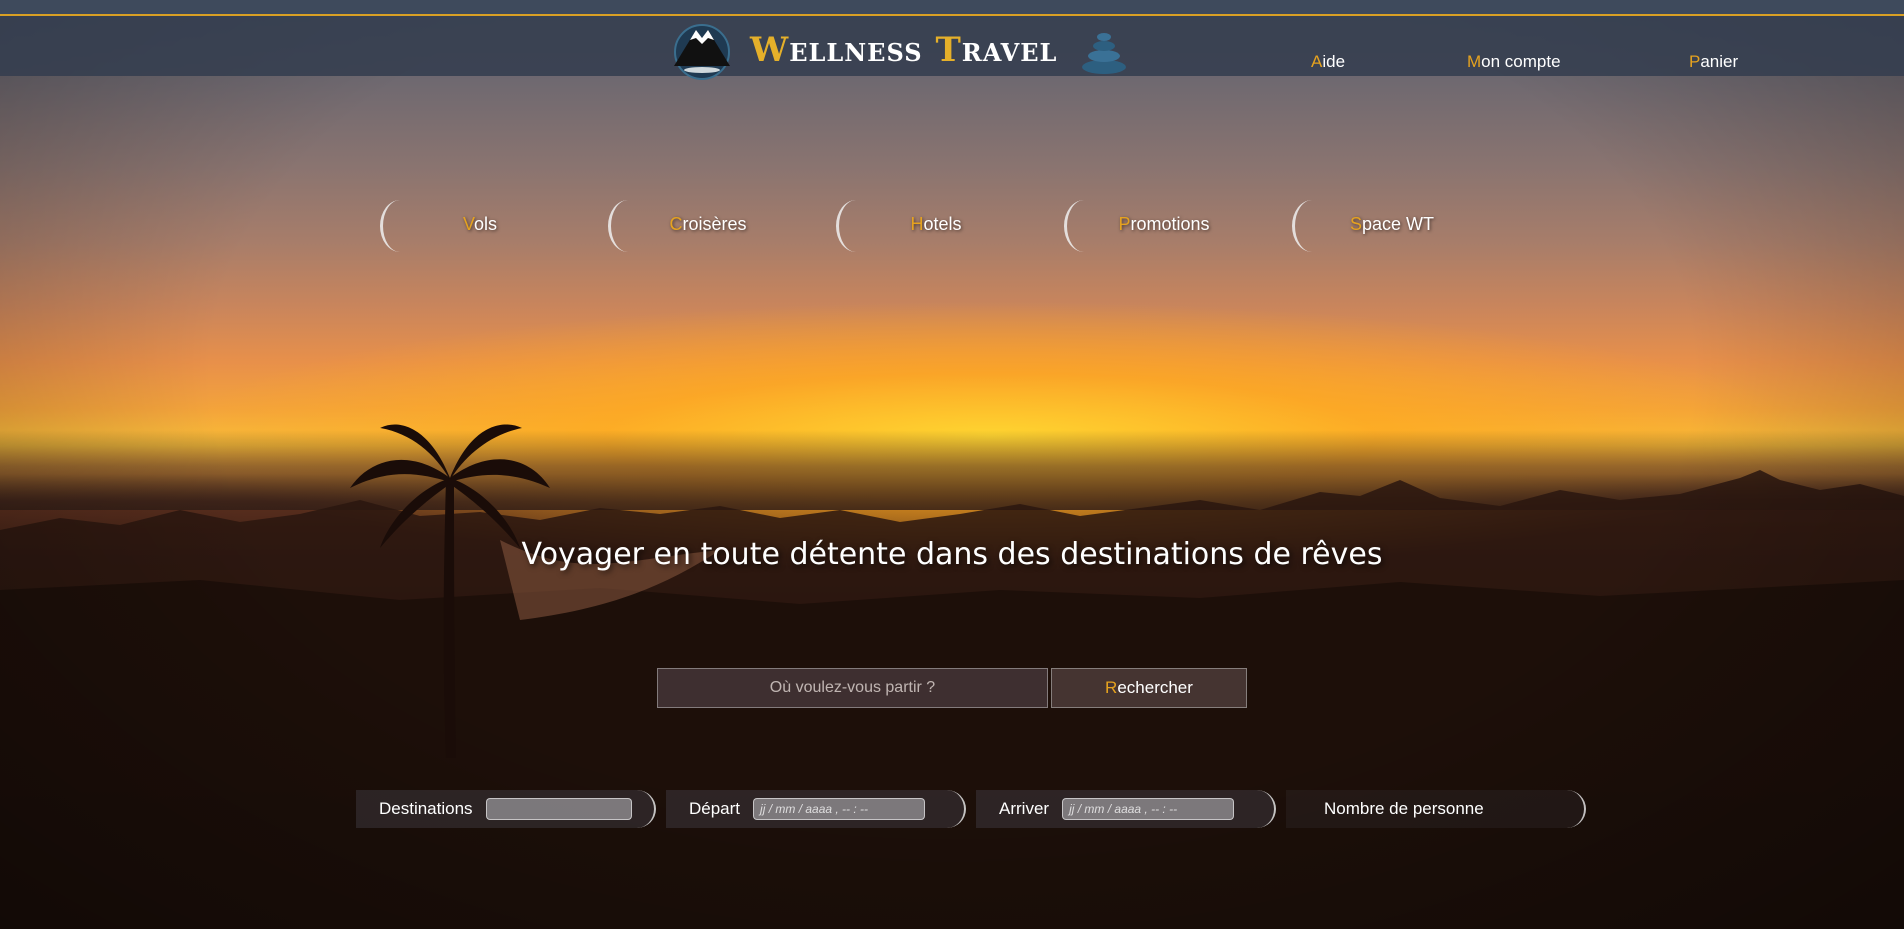 This screenshot has width=1904, height=929. I want to click on search-input, so click(852, 688).